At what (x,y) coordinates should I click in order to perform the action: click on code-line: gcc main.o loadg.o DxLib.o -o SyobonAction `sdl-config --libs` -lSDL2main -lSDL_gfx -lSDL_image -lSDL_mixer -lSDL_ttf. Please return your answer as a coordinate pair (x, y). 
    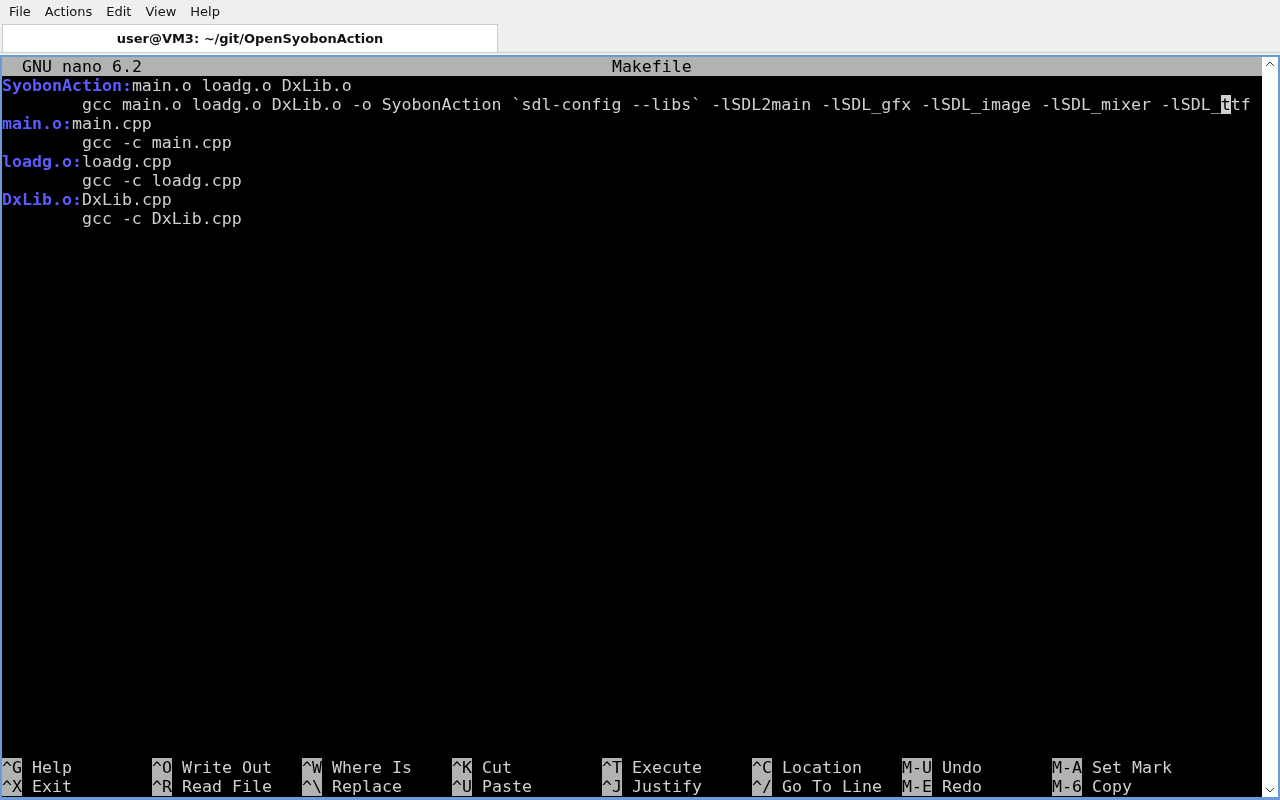
    Looking at the image, I should click on (666, 104).